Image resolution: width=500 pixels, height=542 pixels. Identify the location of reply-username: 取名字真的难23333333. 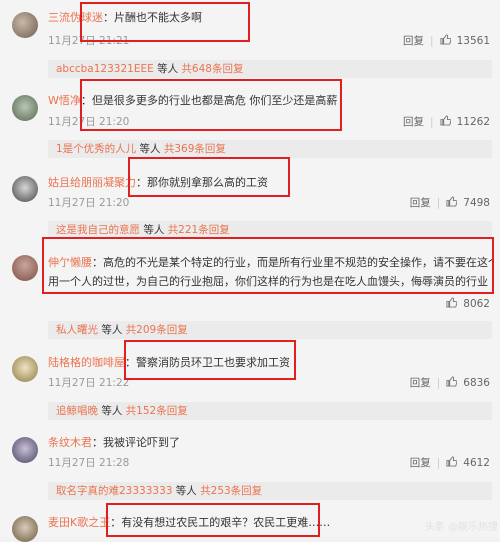
(114, 491).